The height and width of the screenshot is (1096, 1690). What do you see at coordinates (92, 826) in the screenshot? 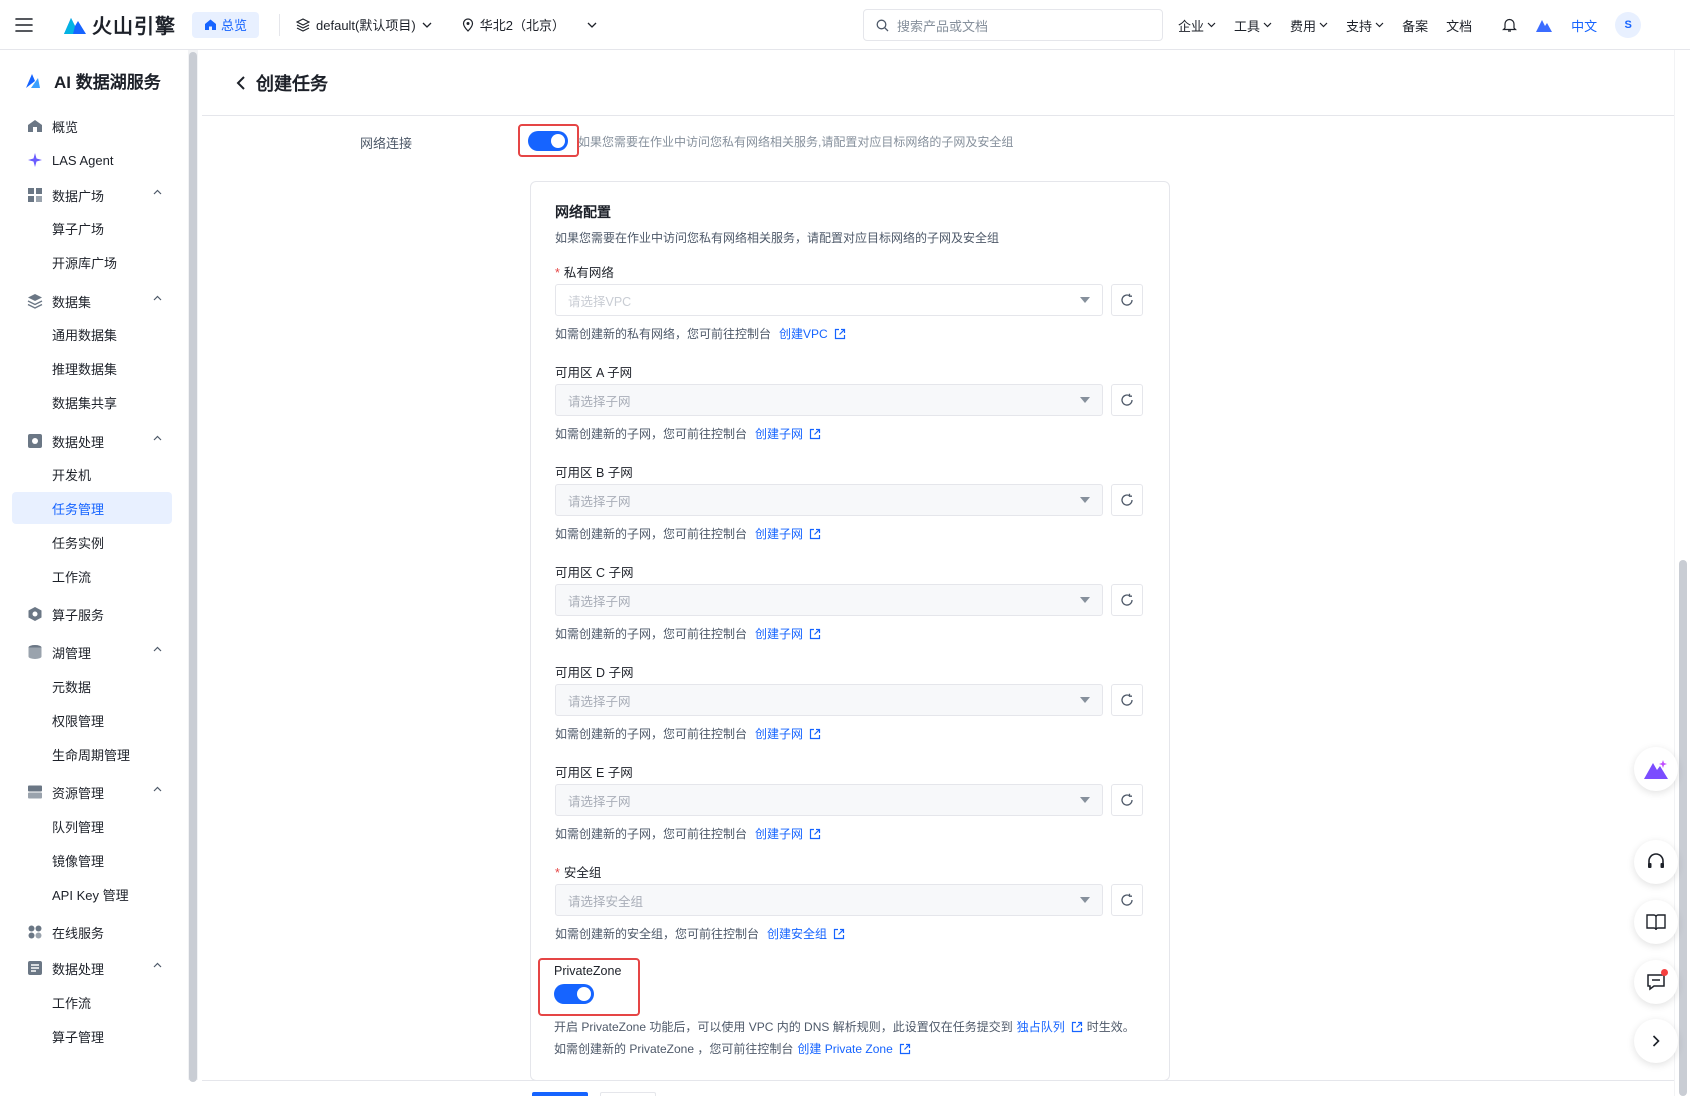
I see `sidebar-item-queue: 队列管理` at bounding box center [92, 826].